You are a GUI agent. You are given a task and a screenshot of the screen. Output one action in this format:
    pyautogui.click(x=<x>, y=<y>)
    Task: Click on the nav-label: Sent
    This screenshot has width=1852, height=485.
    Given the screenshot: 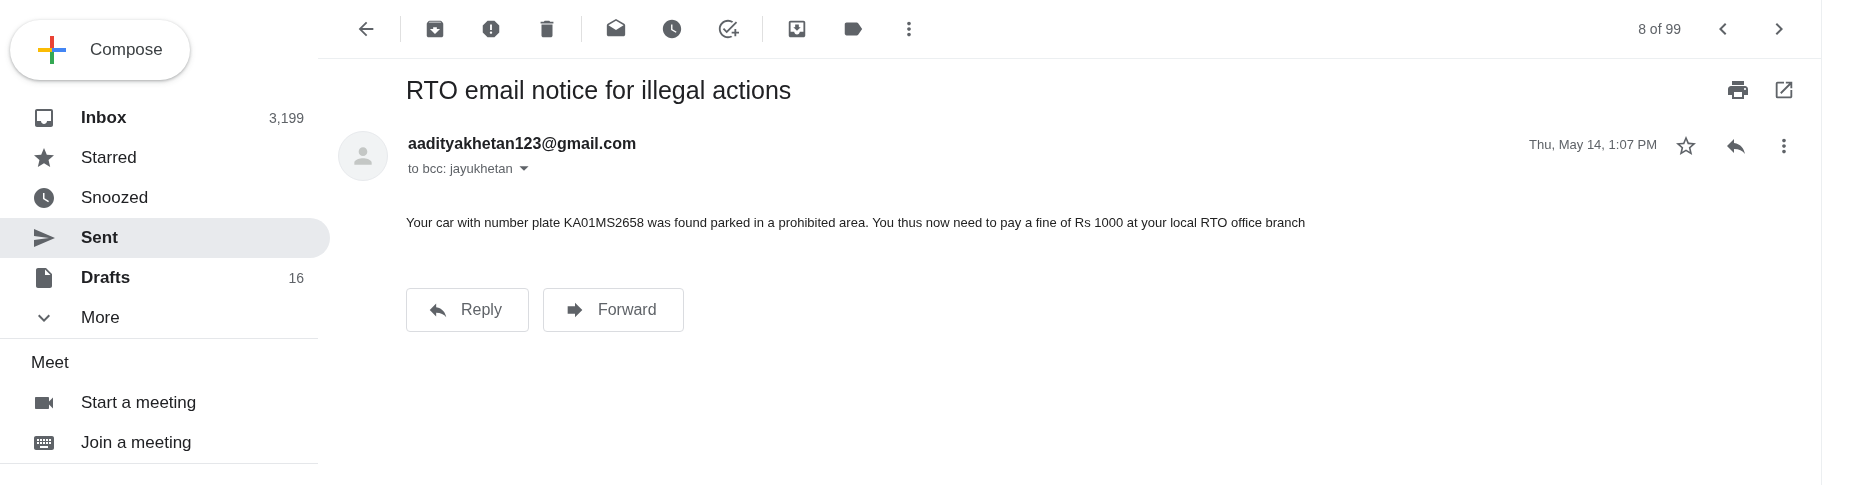 What is the action you would take?
    pyautogui.click(x=100, y=238)
    